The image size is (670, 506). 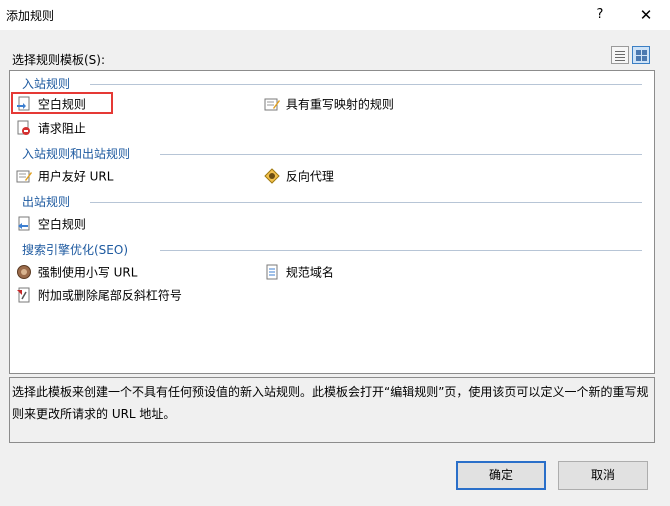 What do you see at coordinates (59, 60) in the screenshot?
I see `template-list-label: 选择规则模板(S):` at bounding box center [59, 60].